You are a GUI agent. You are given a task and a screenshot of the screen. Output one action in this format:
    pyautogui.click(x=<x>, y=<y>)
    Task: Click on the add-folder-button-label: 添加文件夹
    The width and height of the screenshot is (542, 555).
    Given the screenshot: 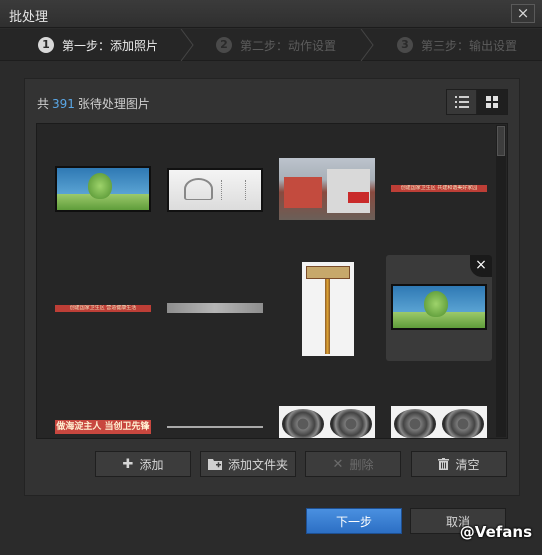 What is the action you would take?
    pyautogui.click(x=257, y=464)
    